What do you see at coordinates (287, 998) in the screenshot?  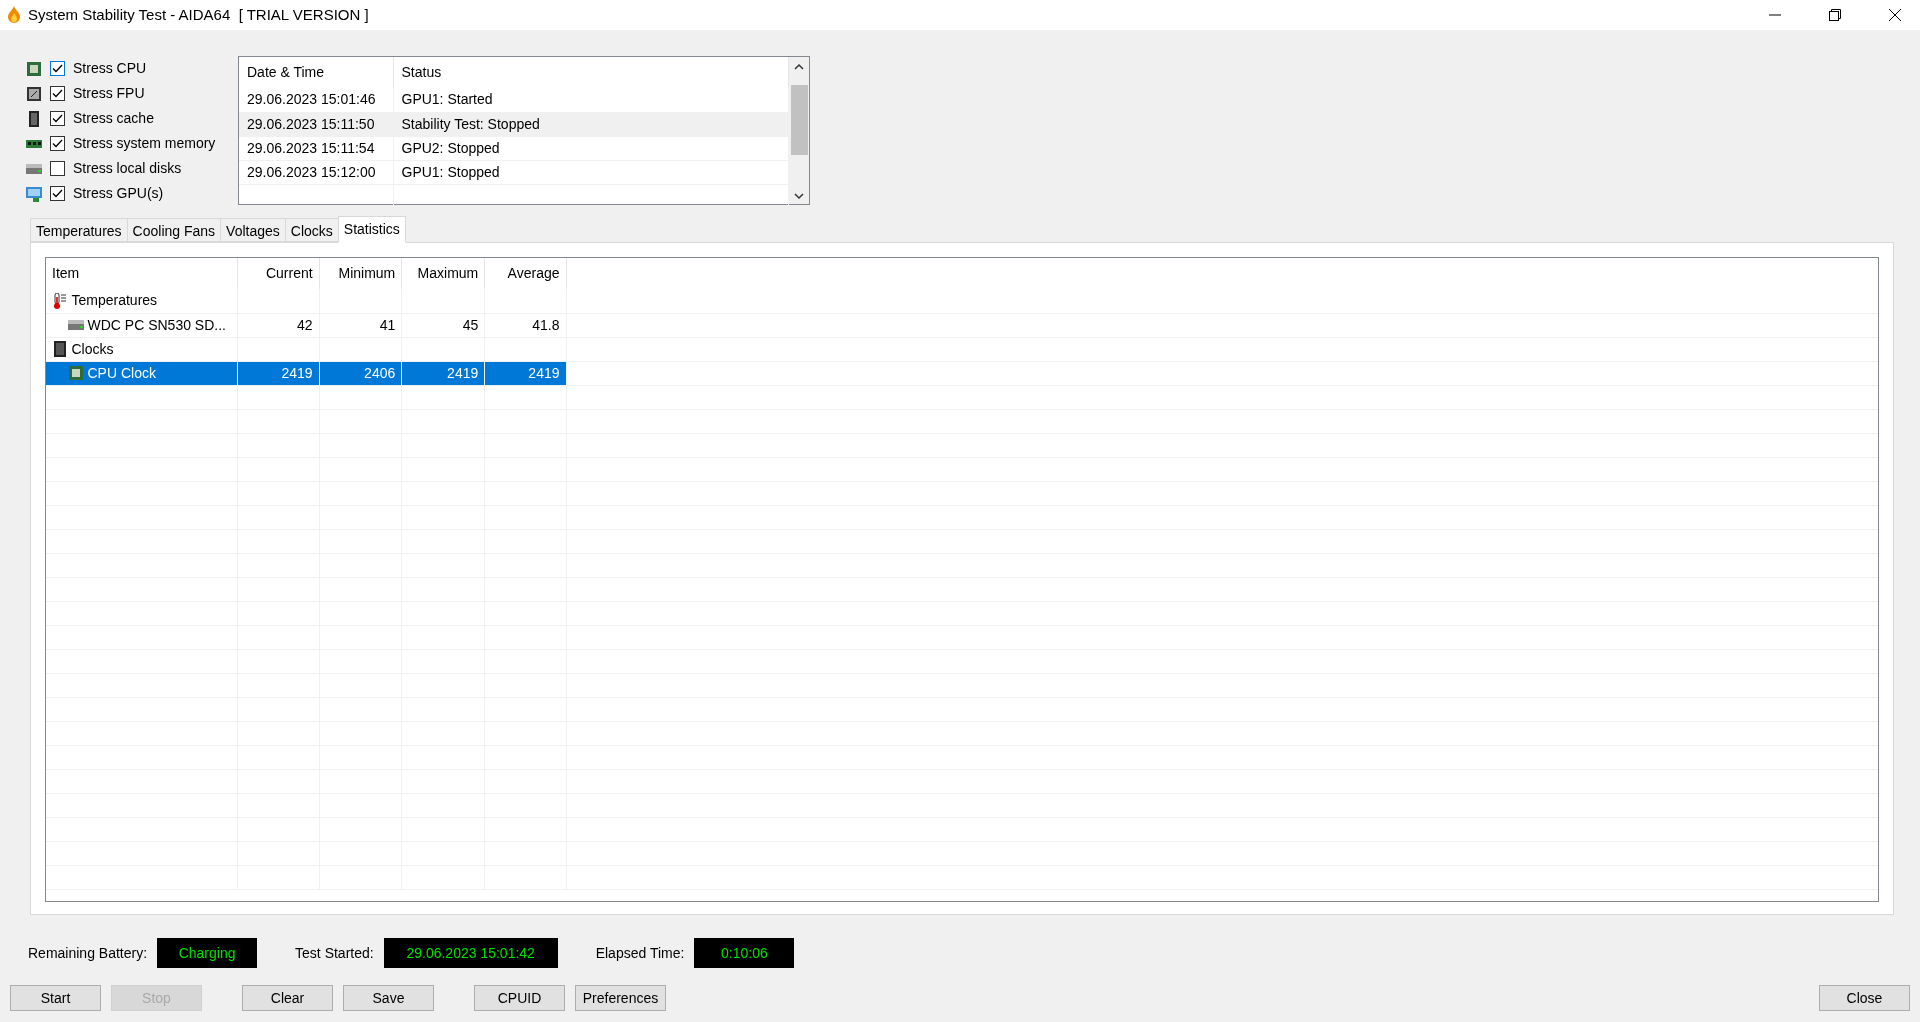 I see `button: Clear` at bounding box center [287, 998].